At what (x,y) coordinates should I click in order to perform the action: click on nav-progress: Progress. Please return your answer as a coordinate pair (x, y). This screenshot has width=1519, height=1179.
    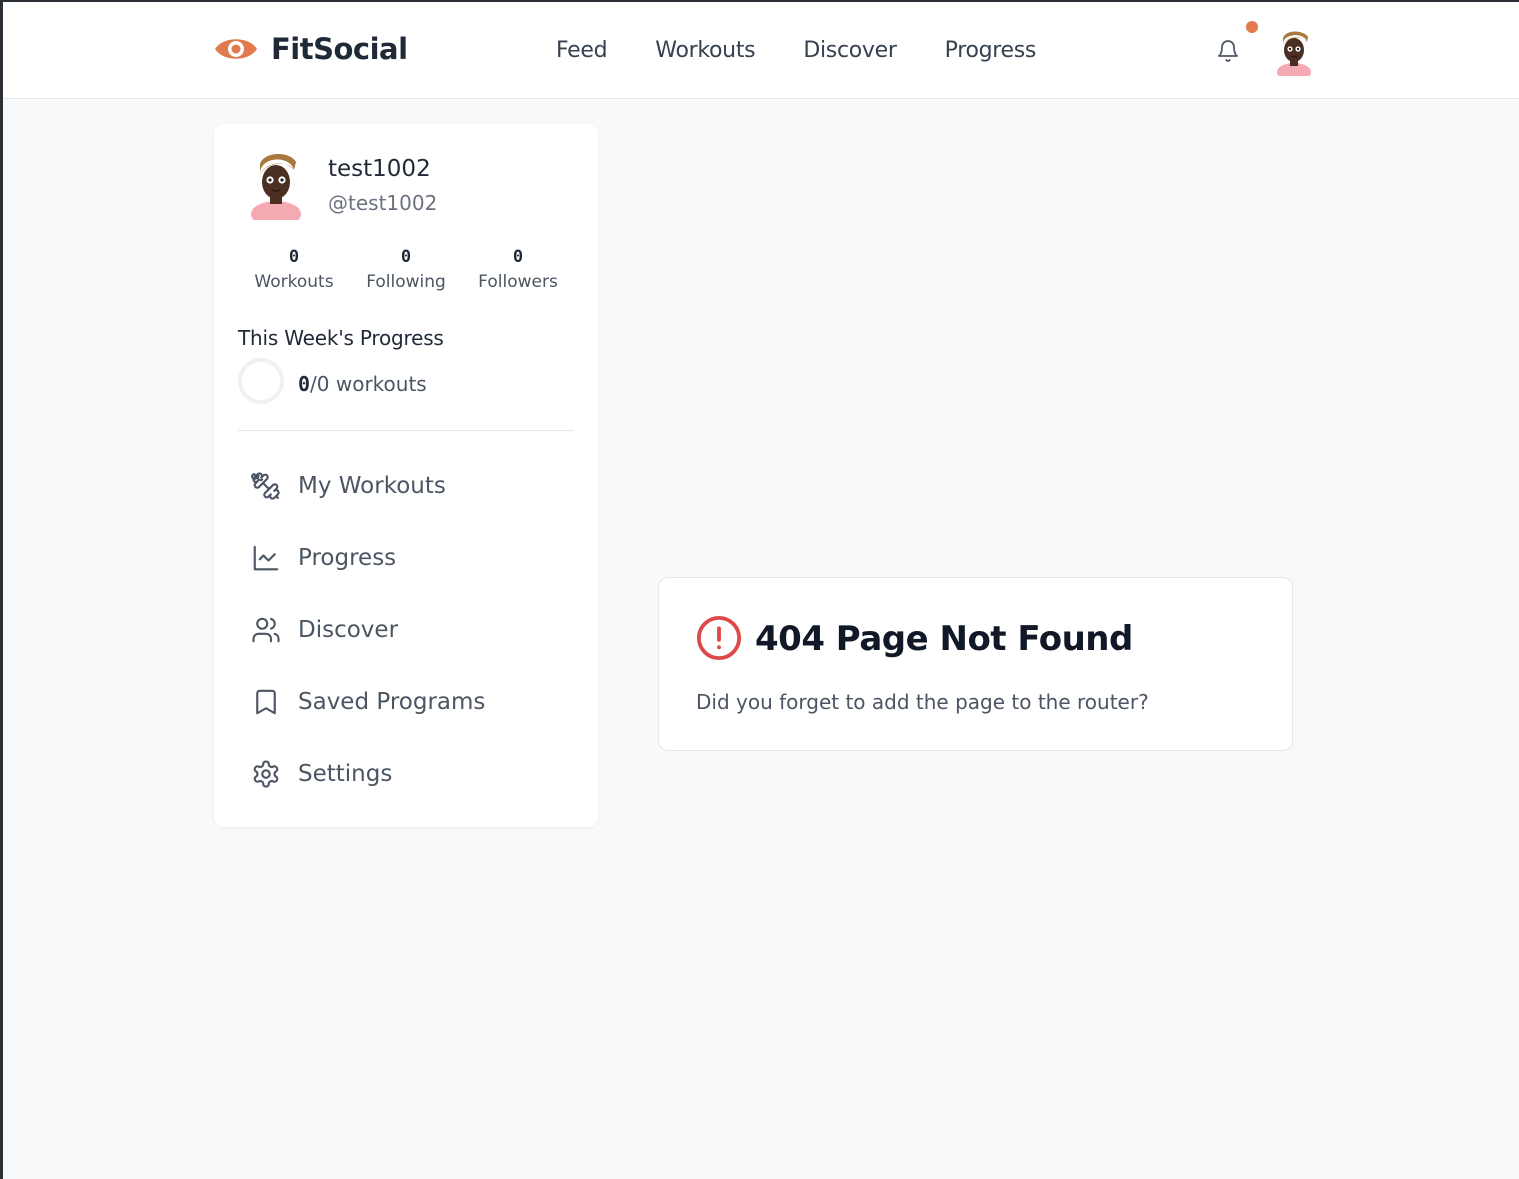
    Looking at the image, I should click on (991, 50).